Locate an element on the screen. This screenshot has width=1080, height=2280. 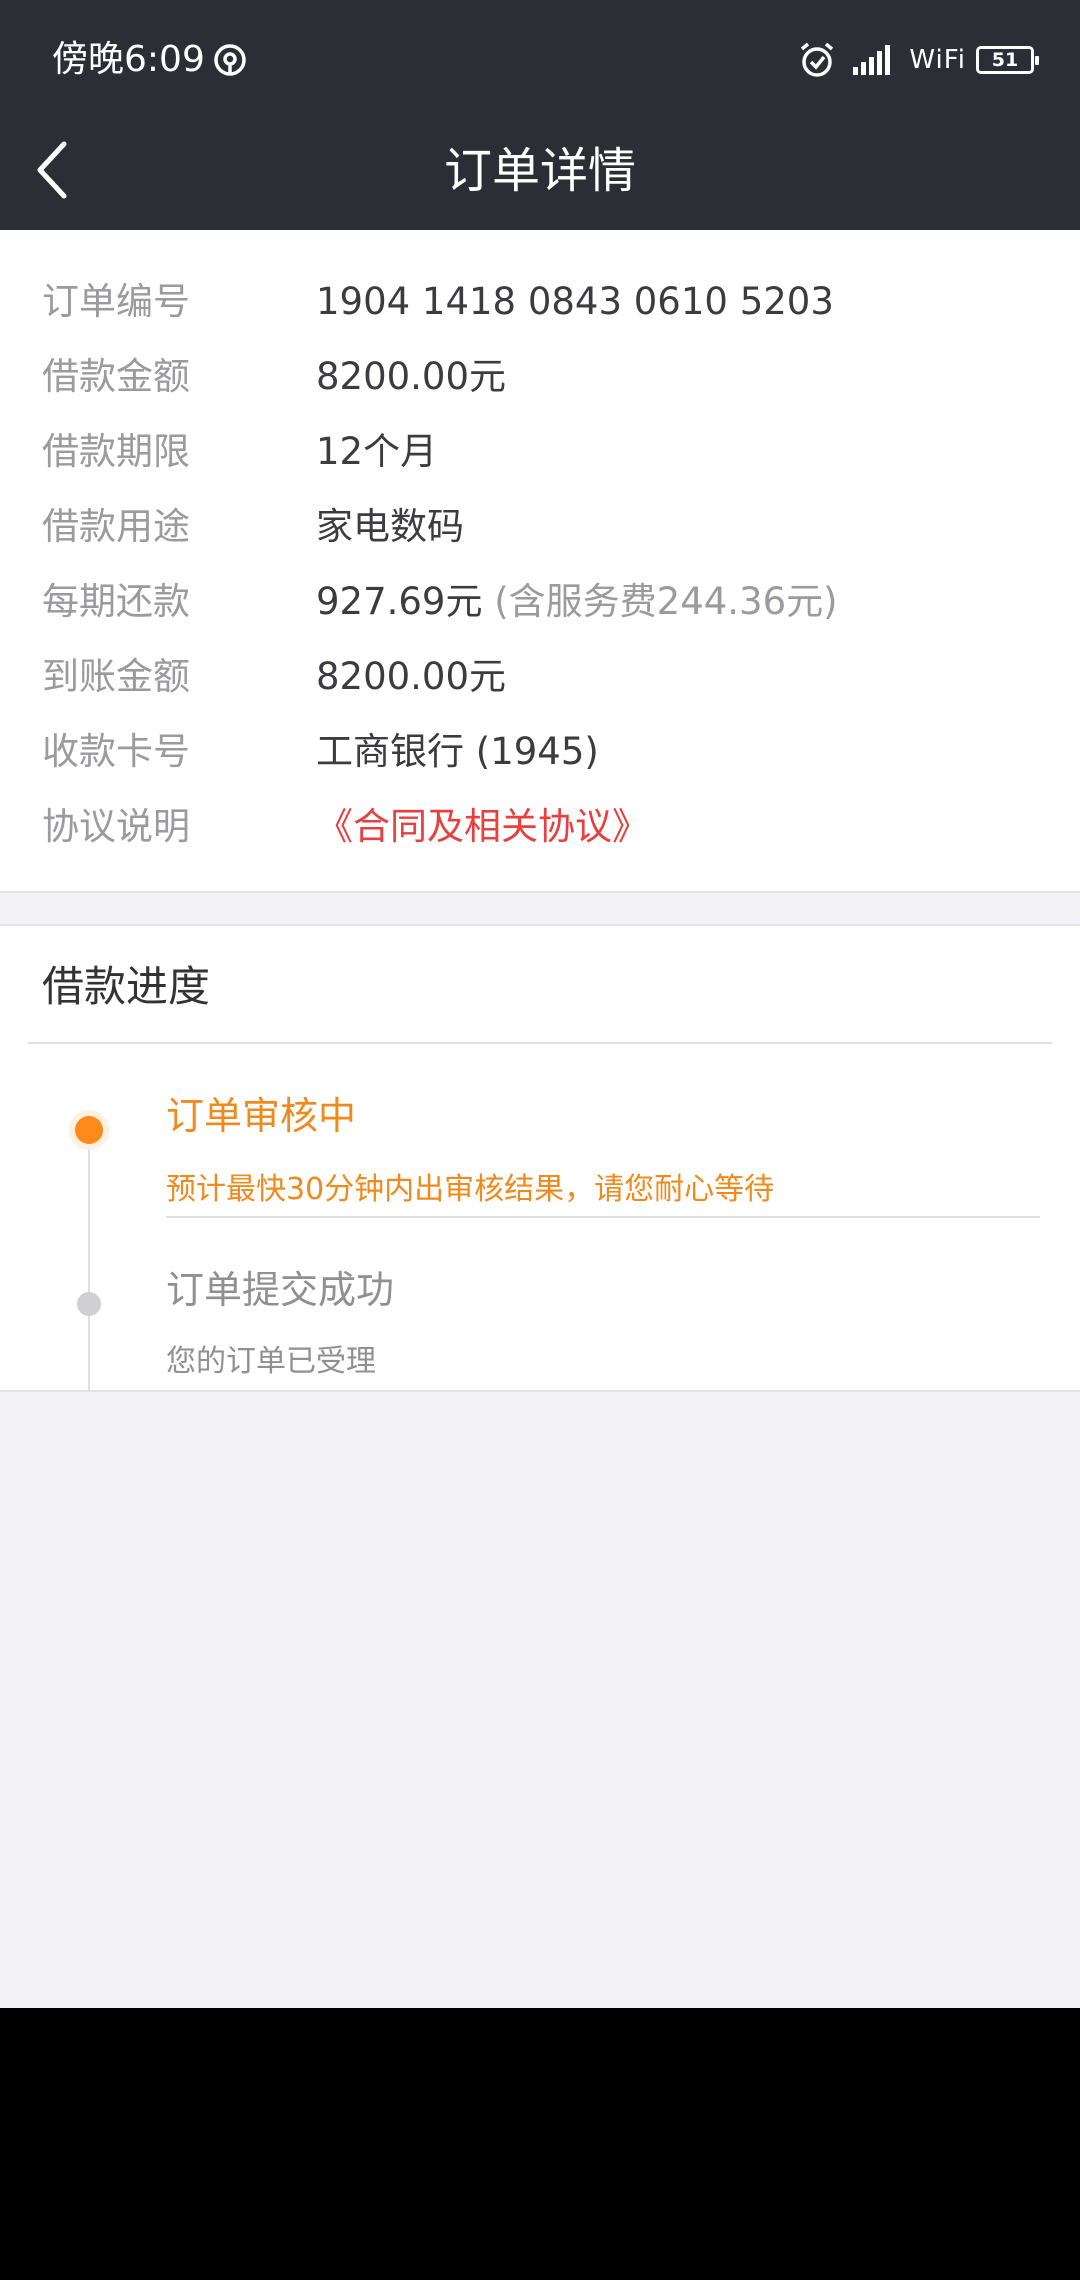
step-desc-submitted: 您的订单已受理 is located at coordinates (271, 1361).